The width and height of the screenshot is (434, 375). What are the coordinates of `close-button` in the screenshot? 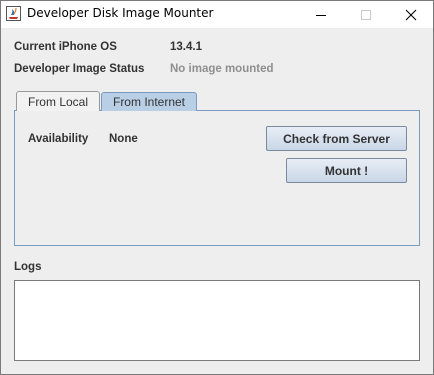 It's located at (410, 14).